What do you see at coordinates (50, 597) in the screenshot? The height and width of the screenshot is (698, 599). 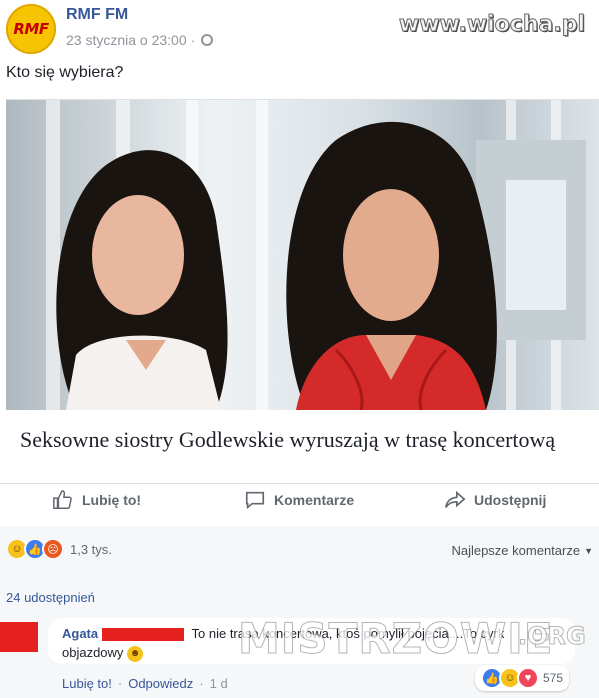 I see `shares-count: 24 udostępnień` at bounding box center [50, 597].